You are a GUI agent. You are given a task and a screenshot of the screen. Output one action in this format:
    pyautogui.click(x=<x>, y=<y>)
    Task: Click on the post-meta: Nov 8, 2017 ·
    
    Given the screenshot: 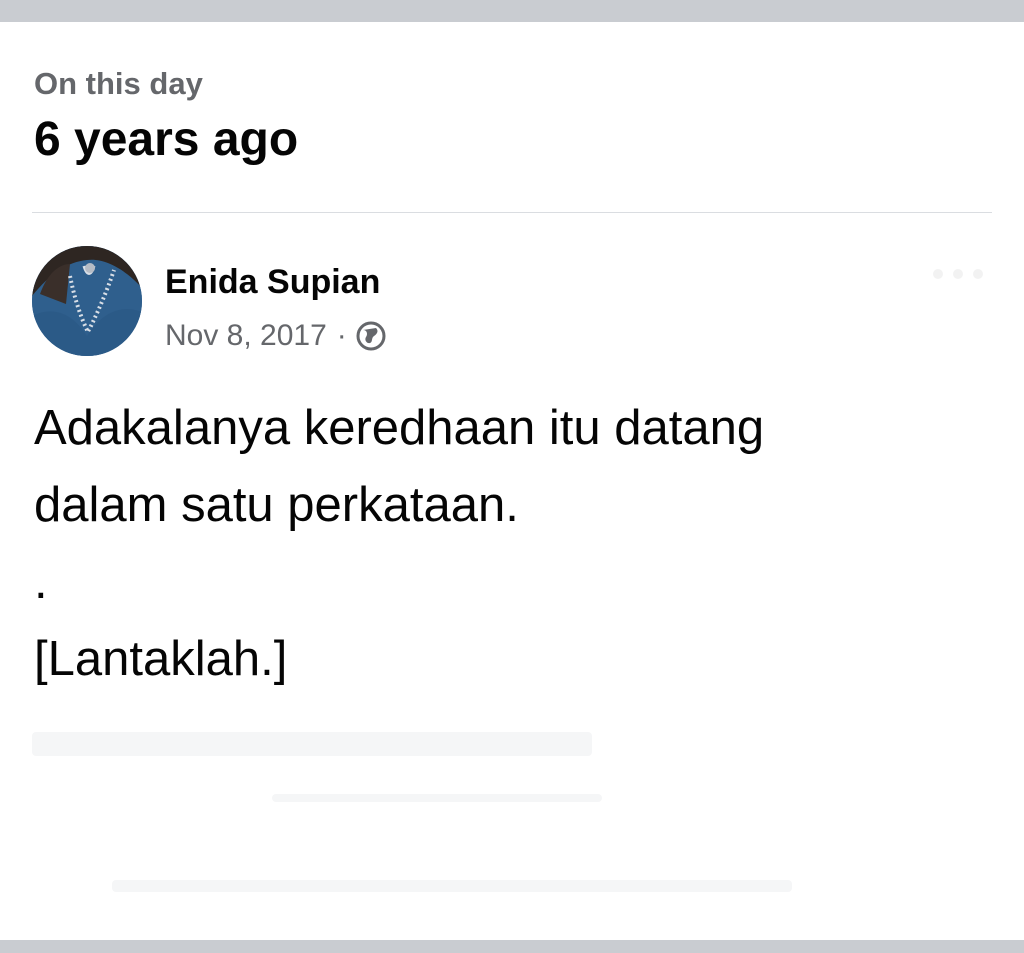 What is the action you would take?
    pyautogui.click(x=276, y=336)
    